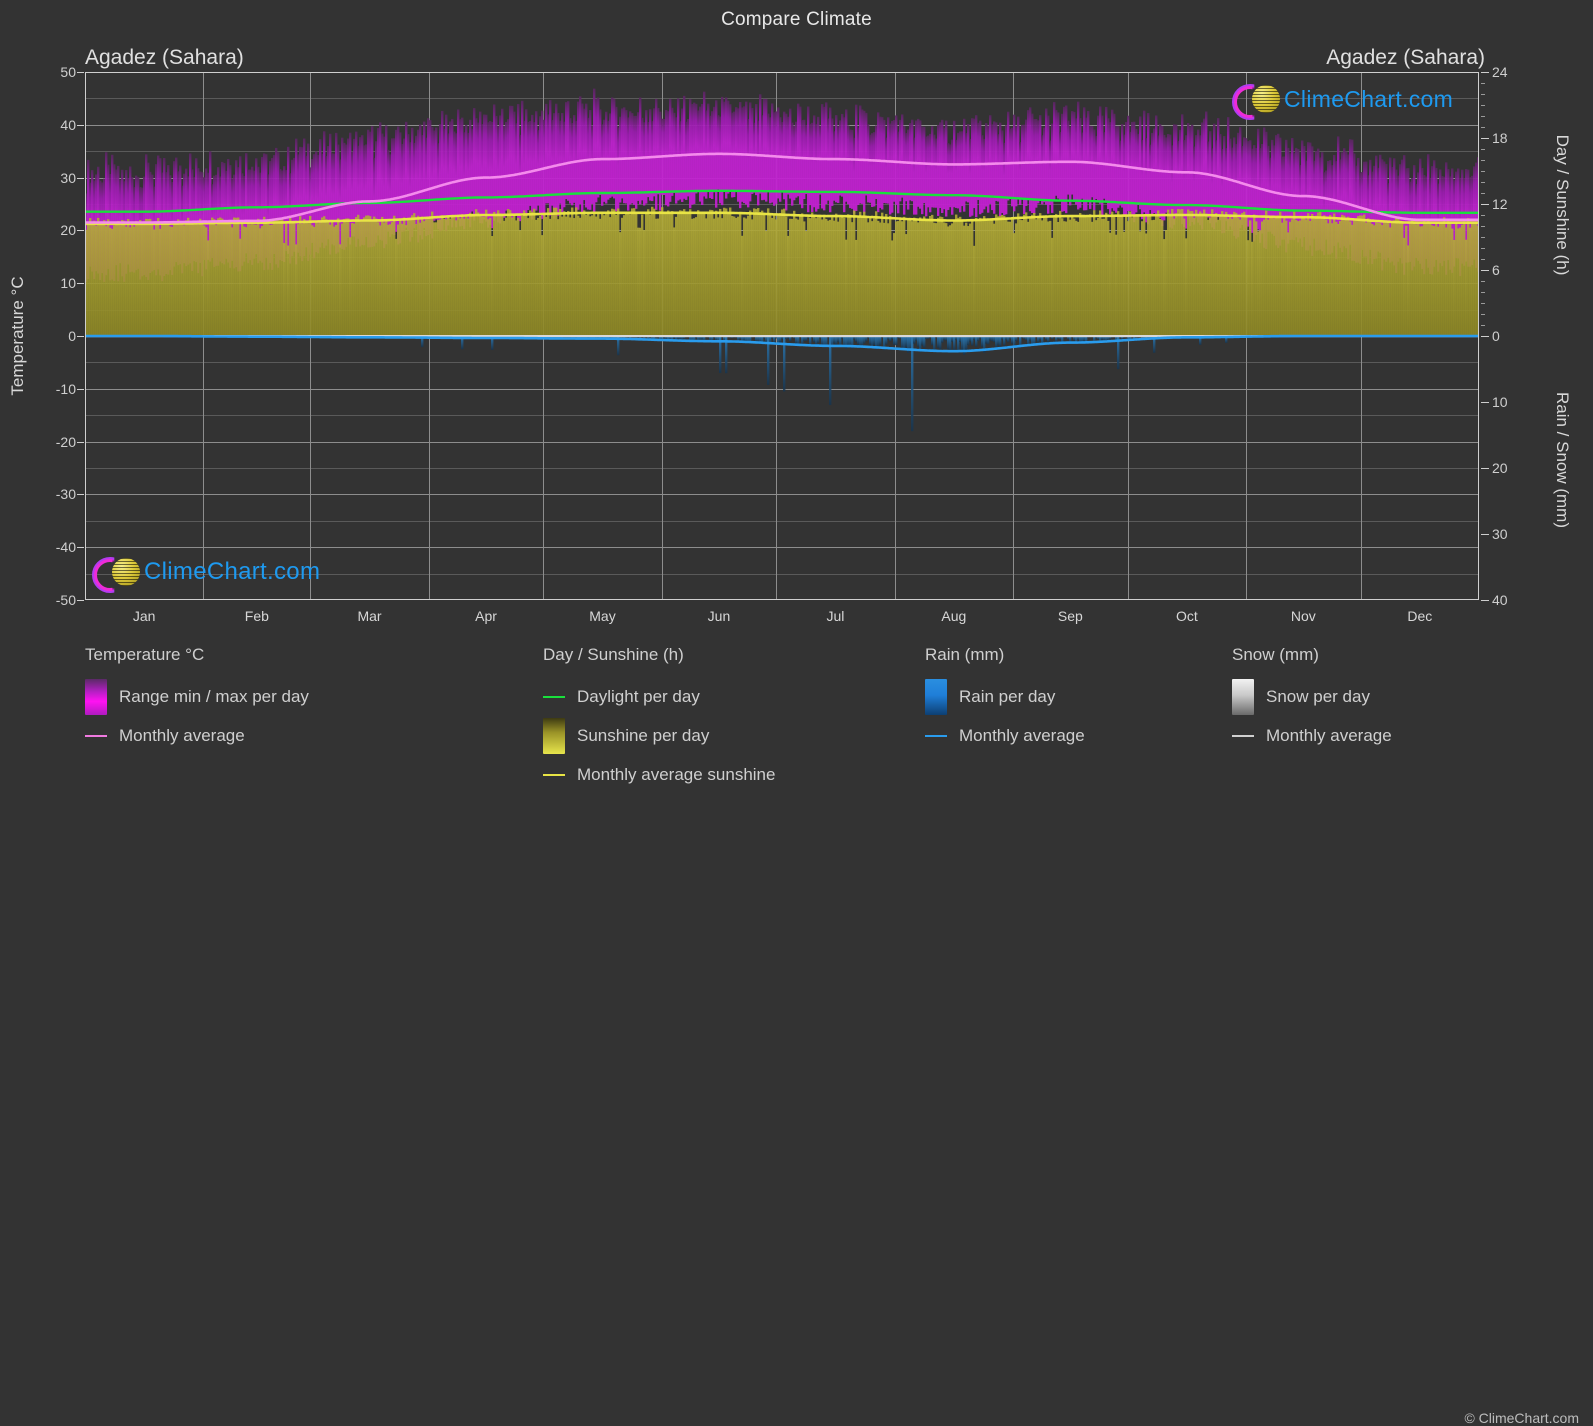  I want to click on axis-line-top, so click(782, 72).